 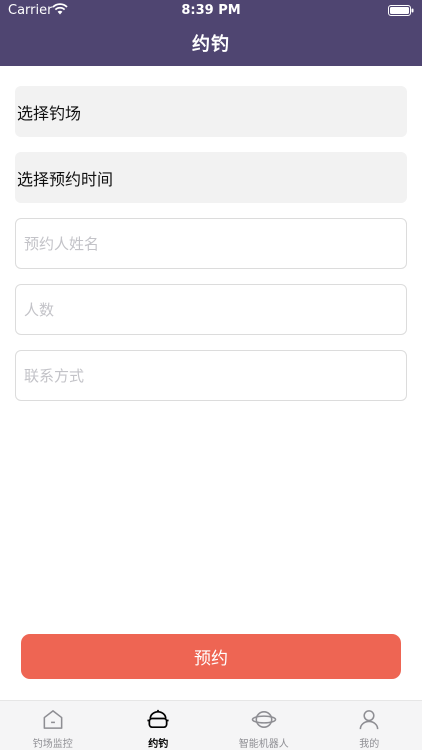 I want to click on venue-select: 选择钓场, so click(x=211, y=111).